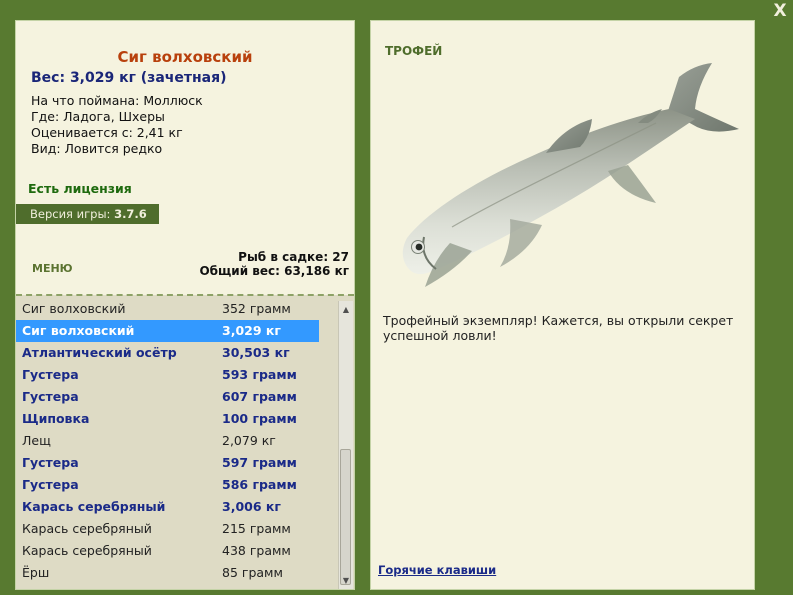 The width and height of the screenshot is (793, 595). What do you see at coordinates (780, 11) in the screenshot?
I see `close-icon: X` at bounding box center [780, 11].